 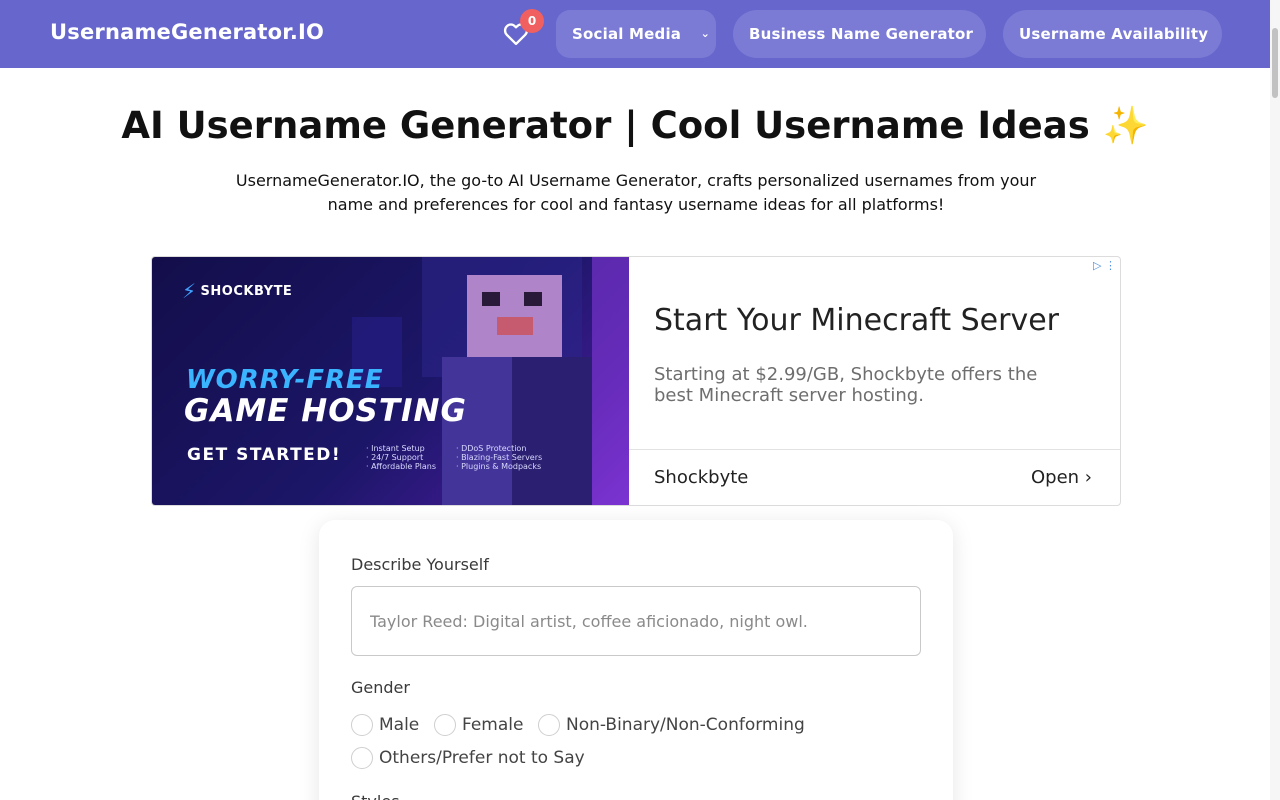 I want to click on social-media-label: Social Media, so click(x=627, y=34).